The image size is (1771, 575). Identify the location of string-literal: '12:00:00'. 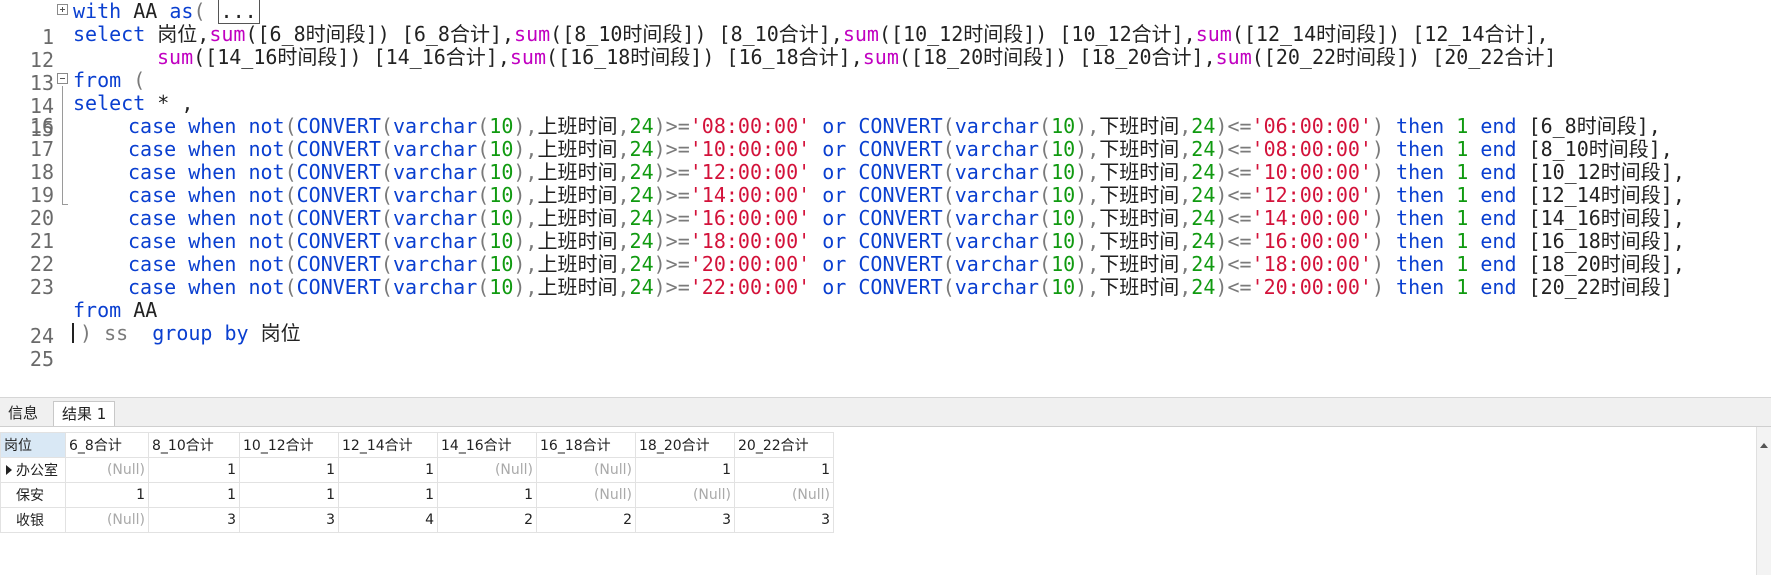
(1311, 195).